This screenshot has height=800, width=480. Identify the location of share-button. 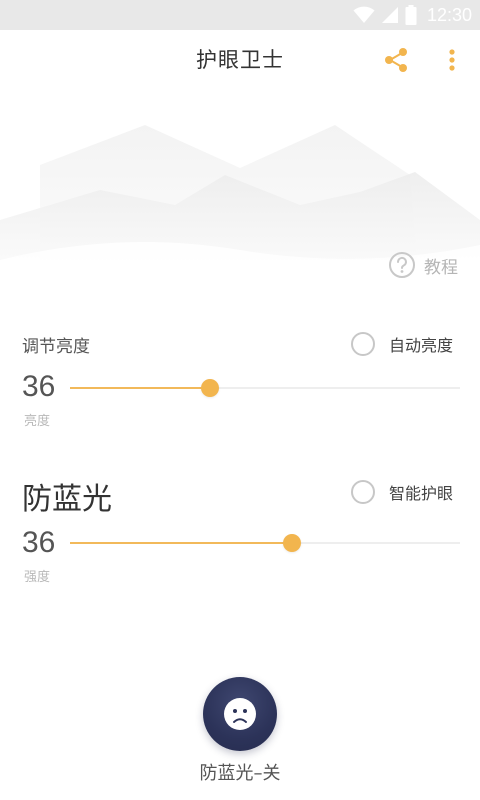
(396, 60).